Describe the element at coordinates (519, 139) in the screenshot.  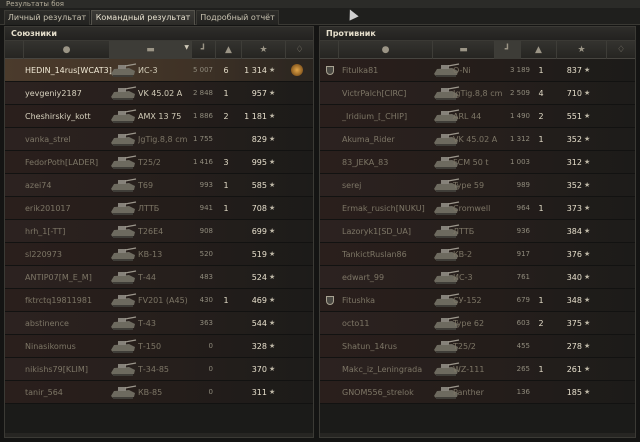
I see `damage-value: 1 312` at that location.